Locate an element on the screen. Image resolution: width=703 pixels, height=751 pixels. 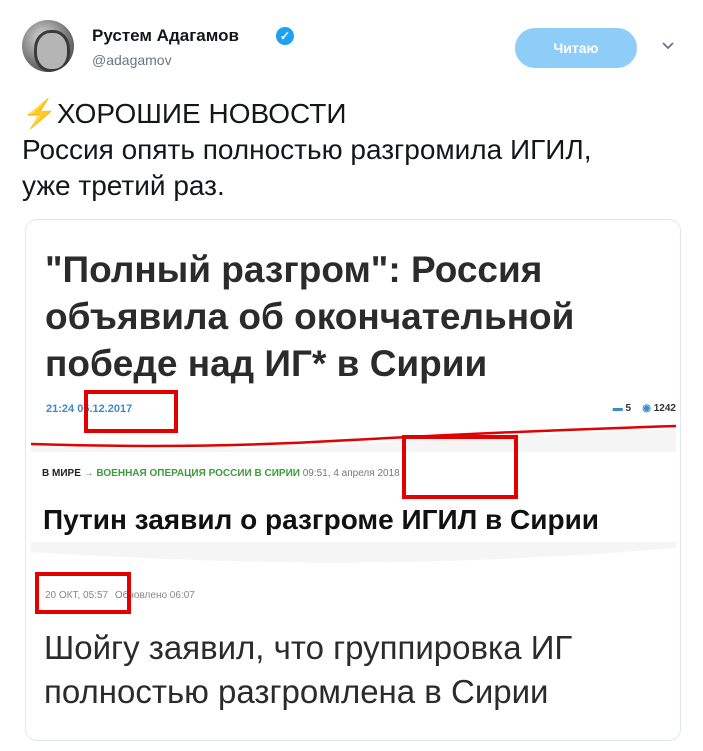
tweet-line-2: Россия опять полностью разгромила ИГИЛ, is located at coordinates (307, 149).